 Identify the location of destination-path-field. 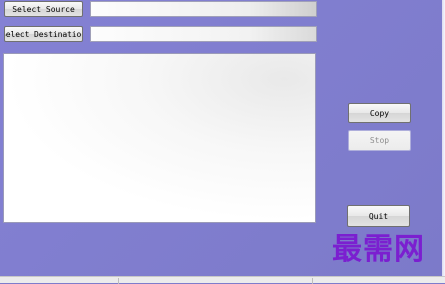
(203, 34).